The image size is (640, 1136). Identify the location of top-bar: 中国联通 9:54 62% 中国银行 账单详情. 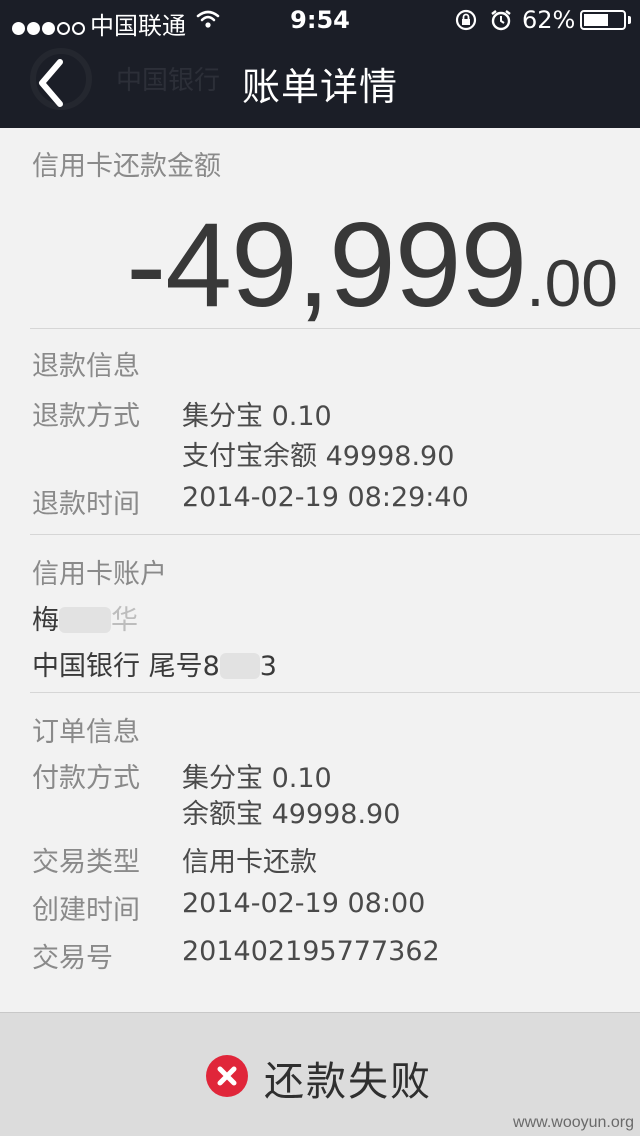
(320, 64).